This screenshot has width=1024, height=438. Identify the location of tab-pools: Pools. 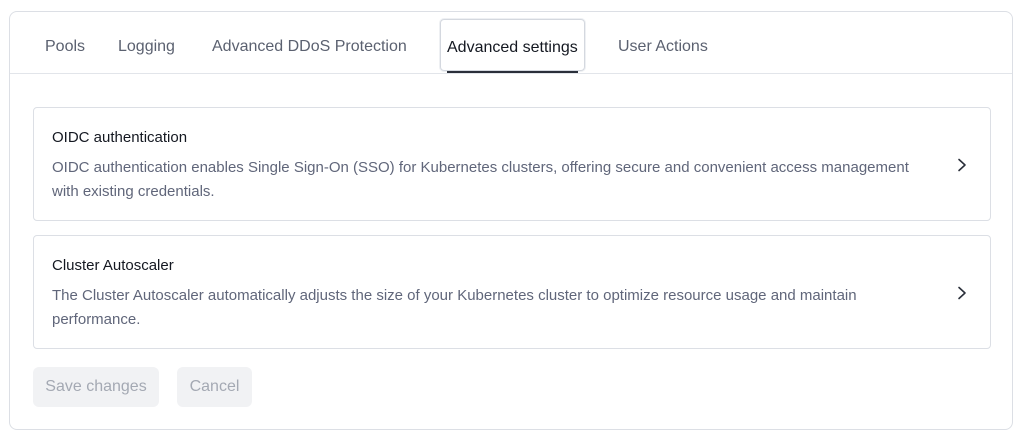
(65, 43).